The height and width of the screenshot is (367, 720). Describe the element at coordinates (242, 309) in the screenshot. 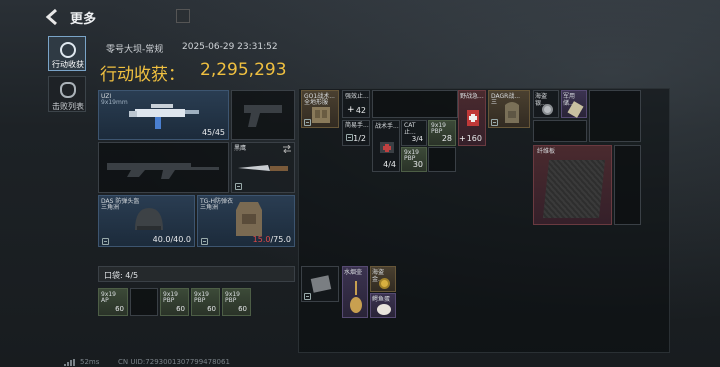

I see `pocket-item-5-count: 60` at that location.